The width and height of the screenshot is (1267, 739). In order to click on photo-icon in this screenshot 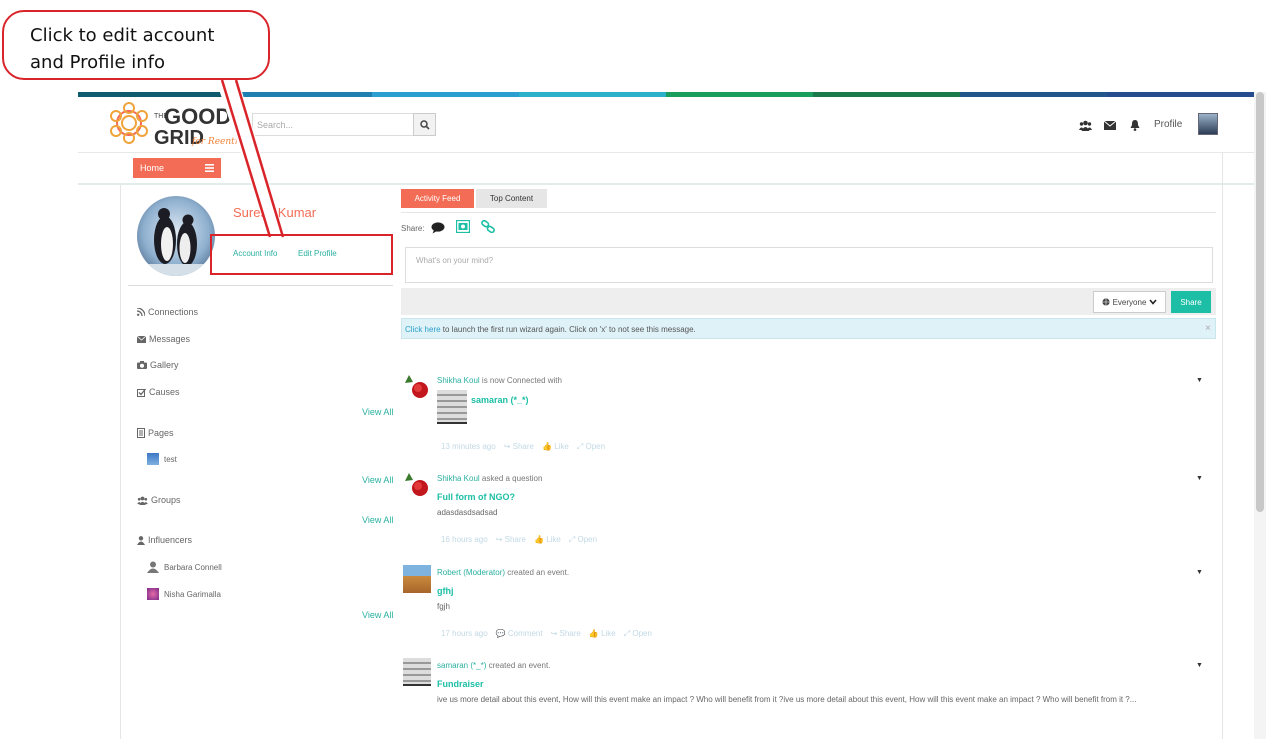, I will do `click(463, 228)`.